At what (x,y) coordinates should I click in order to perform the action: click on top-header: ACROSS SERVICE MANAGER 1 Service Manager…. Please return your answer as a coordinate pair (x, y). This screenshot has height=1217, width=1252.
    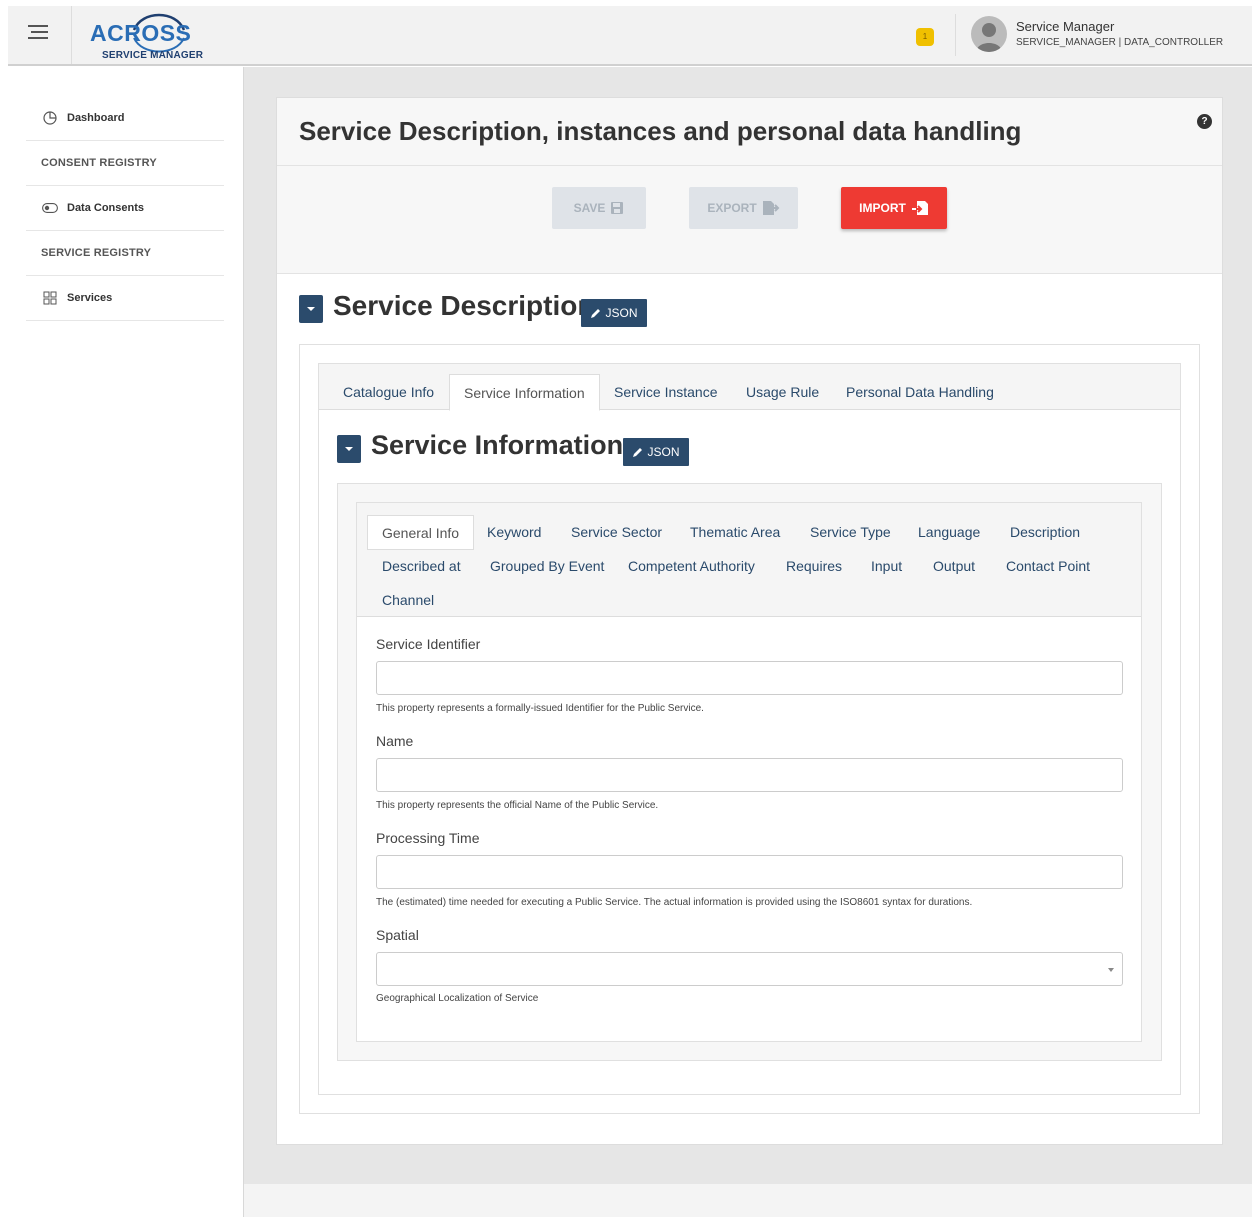
    Looking at the image, I should click on (630, 36).